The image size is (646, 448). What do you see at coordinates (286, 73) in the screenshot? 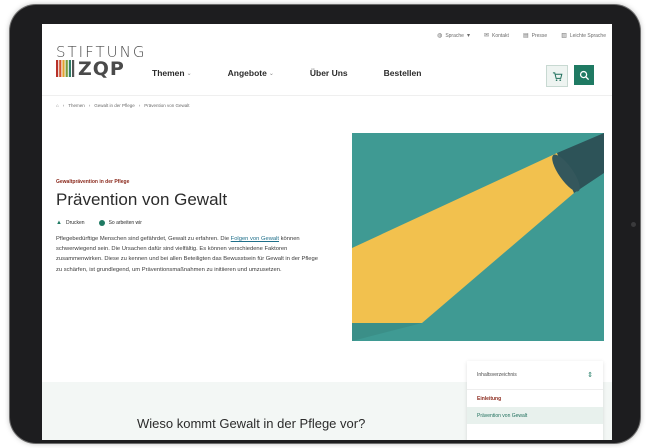
I see `main-nav: Themen ⌄ Angebote ⌄ Über Uns Bestellen` at bounding box center [286, 73].